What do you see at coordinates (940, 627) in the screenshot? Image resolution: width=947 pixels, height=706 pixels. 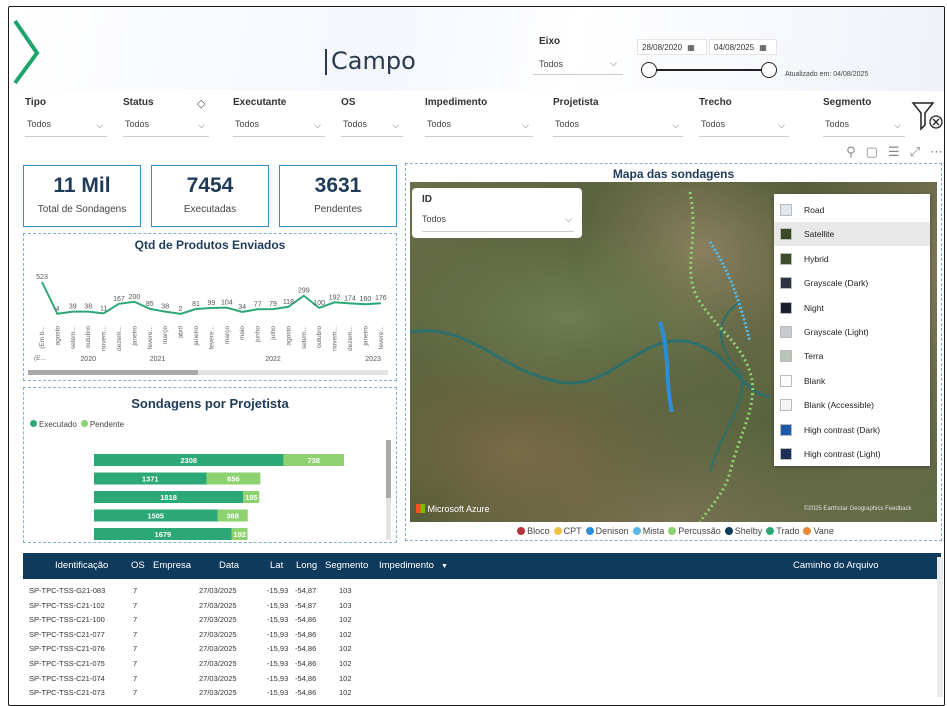 I see `table-scrollbar` at bounding box center [940, 627].